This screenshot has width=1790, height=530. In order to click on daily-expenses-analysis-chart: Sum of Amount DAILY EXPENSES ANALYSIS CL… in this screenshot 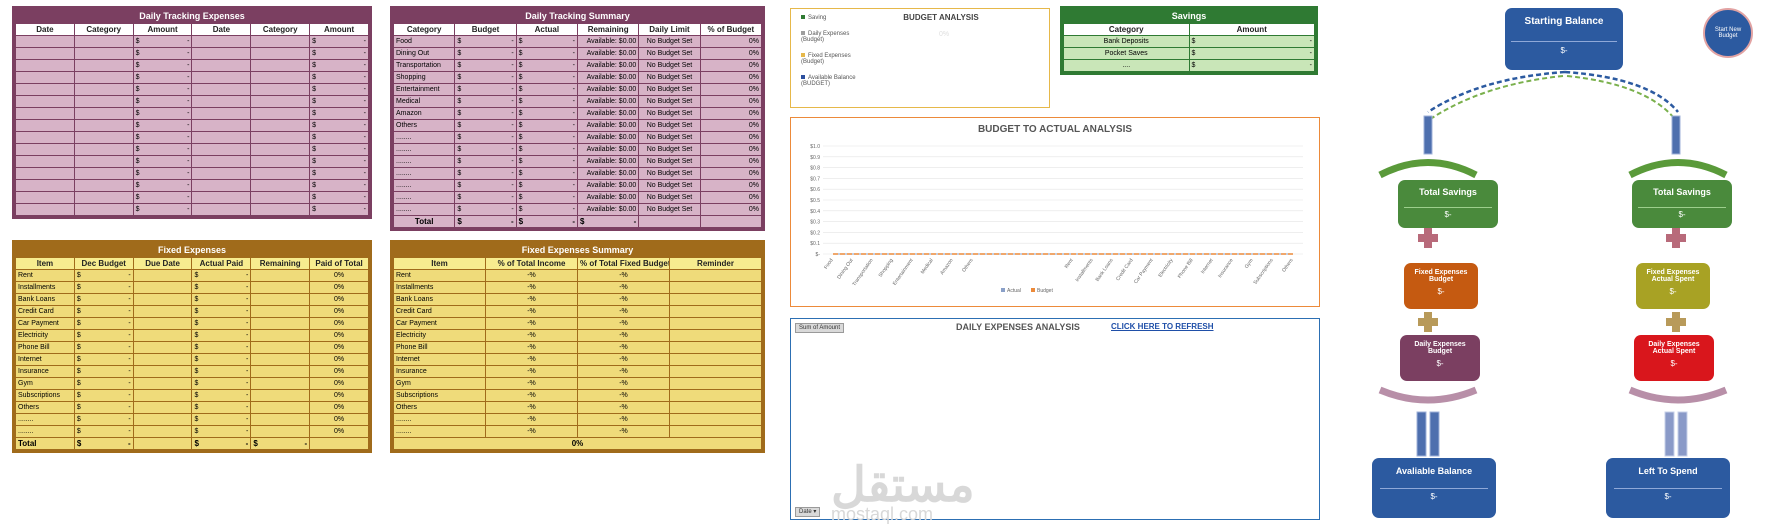, I will do `click(1055, 421)`.